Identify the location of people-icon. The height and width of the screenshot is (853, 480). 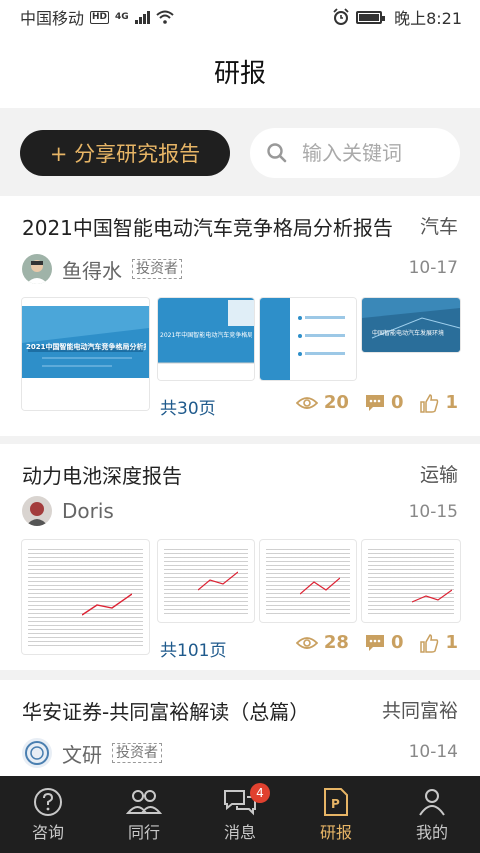
(144, 801).